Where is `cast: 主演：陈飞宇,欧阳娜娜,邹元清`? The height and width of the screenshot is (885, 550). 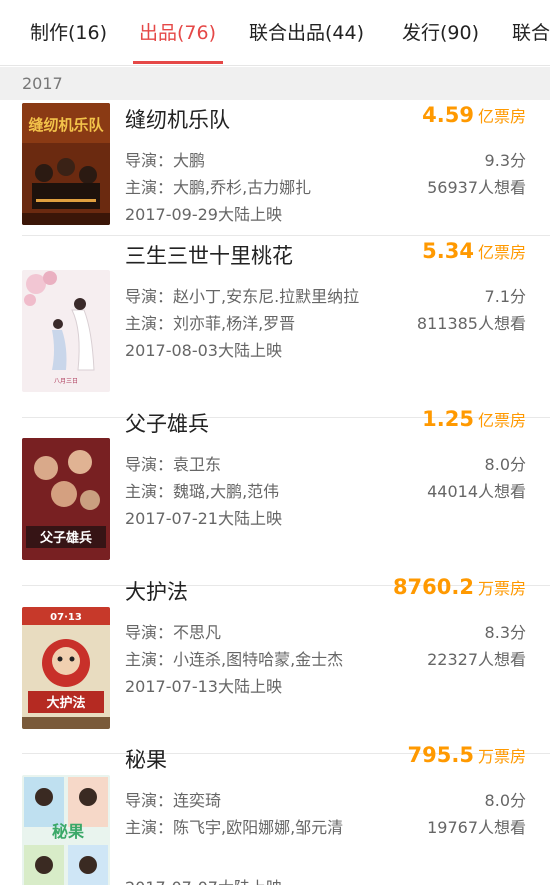
cast: 主演：陈飞宇,欧阳娜娜,邹元清 is located at coordinates (234, 827).